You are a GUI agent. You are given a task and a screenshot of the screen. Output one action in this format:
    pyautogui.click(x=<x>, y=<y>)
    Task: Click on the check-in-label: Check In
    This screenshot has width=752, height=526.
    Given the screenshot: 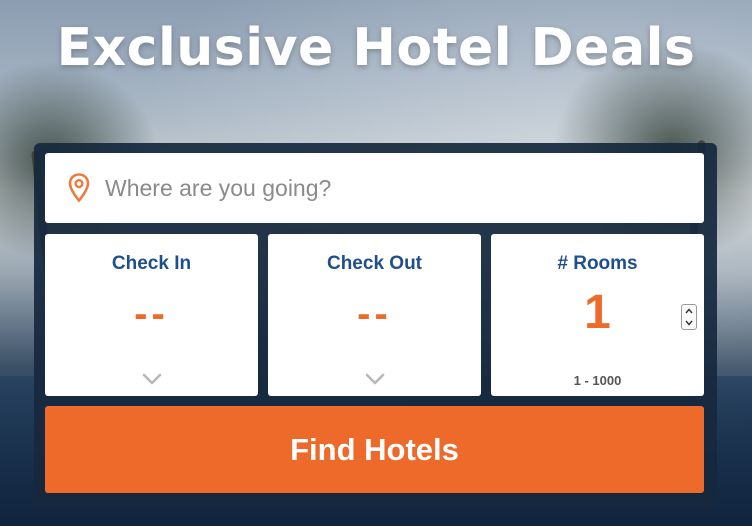 What is the action you would take?
    pyautogui.click(x=151, y=263)
    